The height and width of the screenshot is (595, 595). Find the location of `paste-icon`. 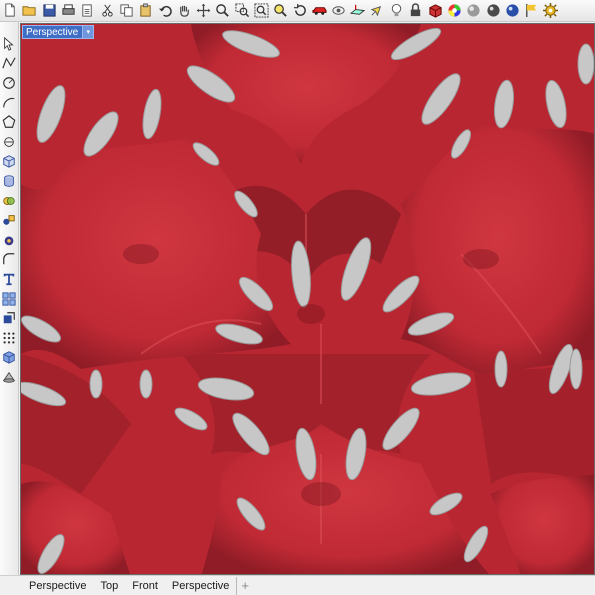

paste-icon is located at coordinates (145, 11).